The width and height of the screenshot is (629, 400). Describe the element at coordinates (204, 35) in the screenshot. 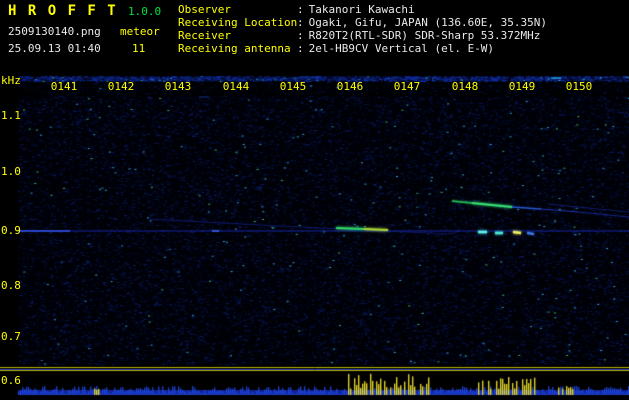

I see `info-label: Receiver` at that location.